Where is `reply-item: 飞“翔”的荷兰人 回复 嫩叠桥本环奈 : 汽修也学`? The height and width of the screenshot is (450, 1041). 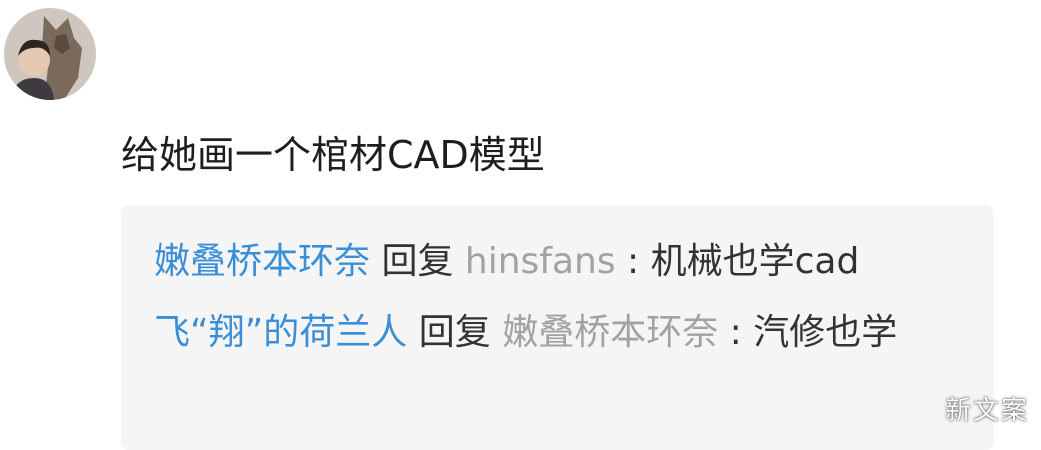 reply-item: 飞“翔”的荷兰人 回复 嫩叠桥本环奈 : 汽修也学 is located at coordinates (564, 333).